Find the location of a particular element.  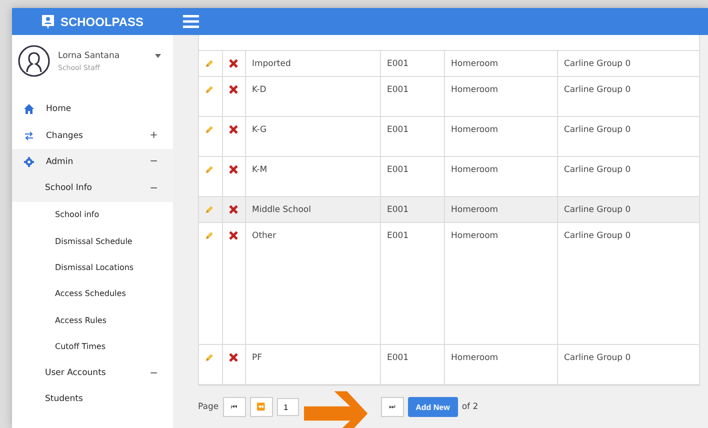

nav-item: Home is located at coordinates (92, 109).